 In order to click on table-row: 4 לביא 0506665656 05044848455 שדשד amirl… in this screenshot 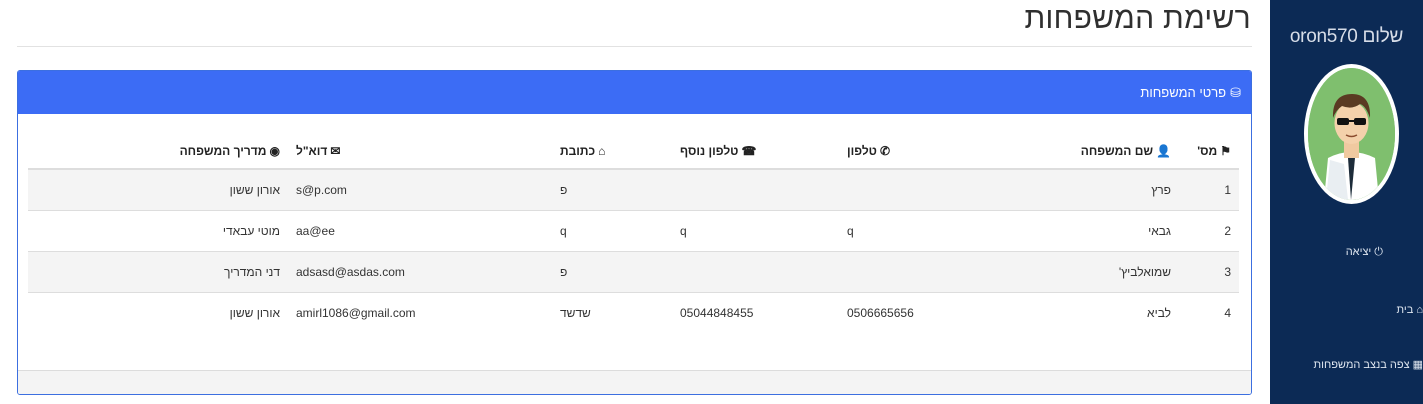, I will do `click(633, 312)`.